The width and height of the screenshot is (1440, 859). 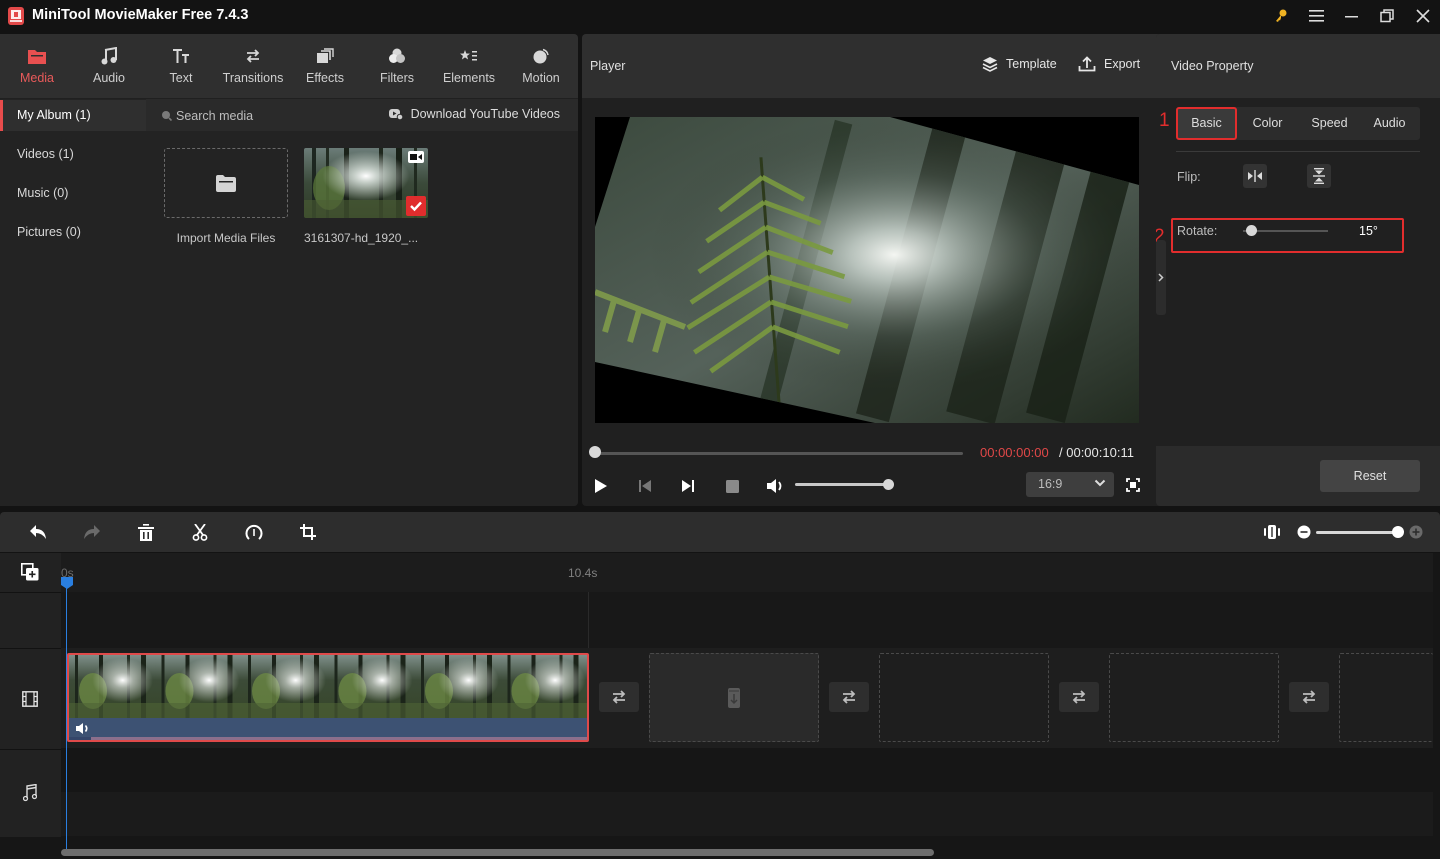 I want to click on motion-icon, so click(x=541, y=56).